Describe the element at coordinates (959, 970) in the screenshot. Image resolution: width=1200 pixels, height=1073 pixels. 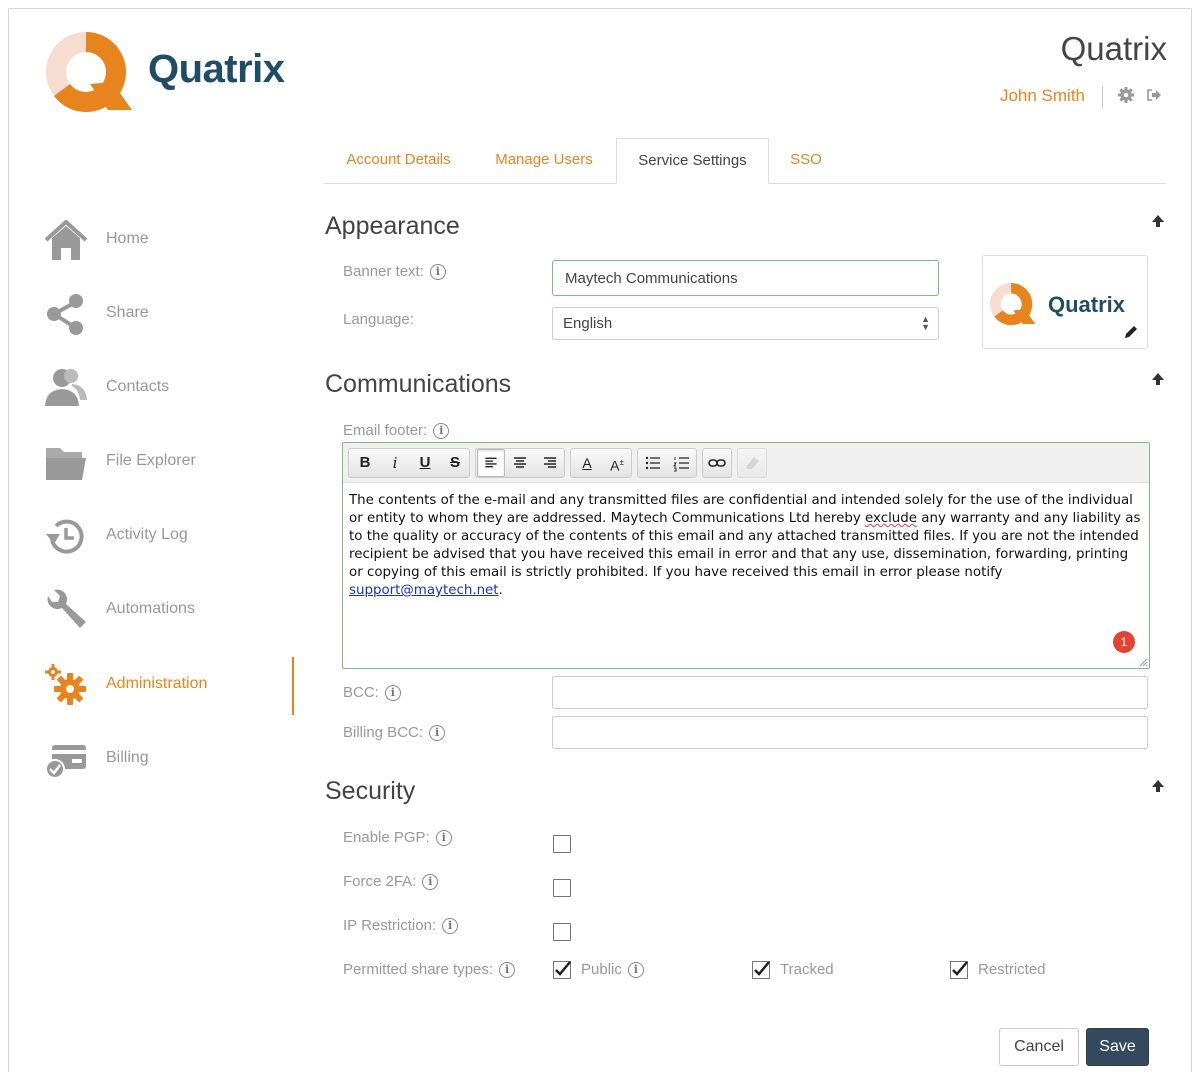
I see `share-type-restricted-checkbox` at that location.